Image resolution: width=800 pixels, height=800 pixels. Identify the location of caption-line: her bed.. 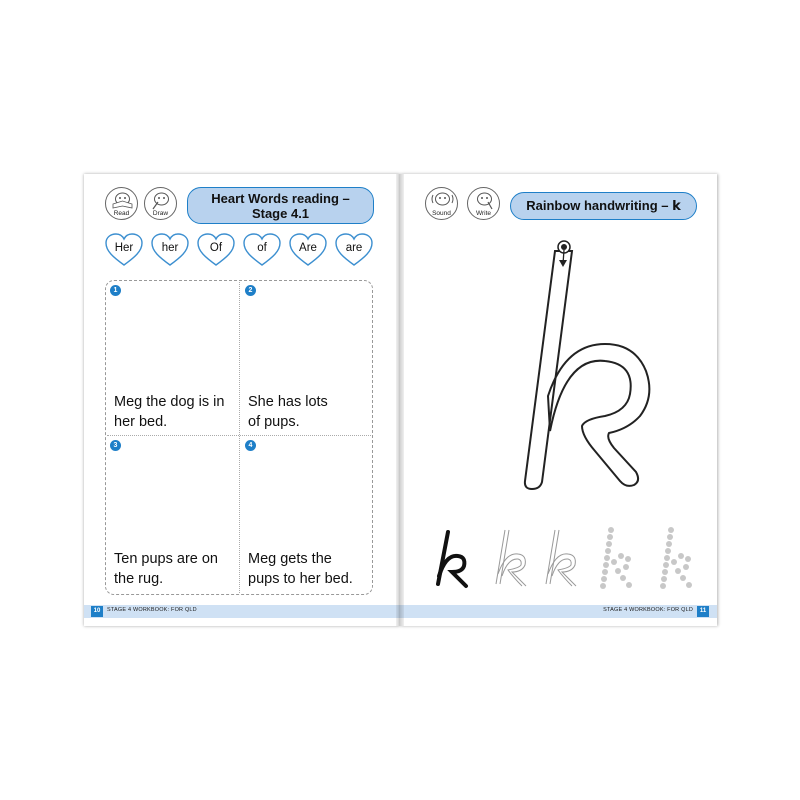
(141, 422).